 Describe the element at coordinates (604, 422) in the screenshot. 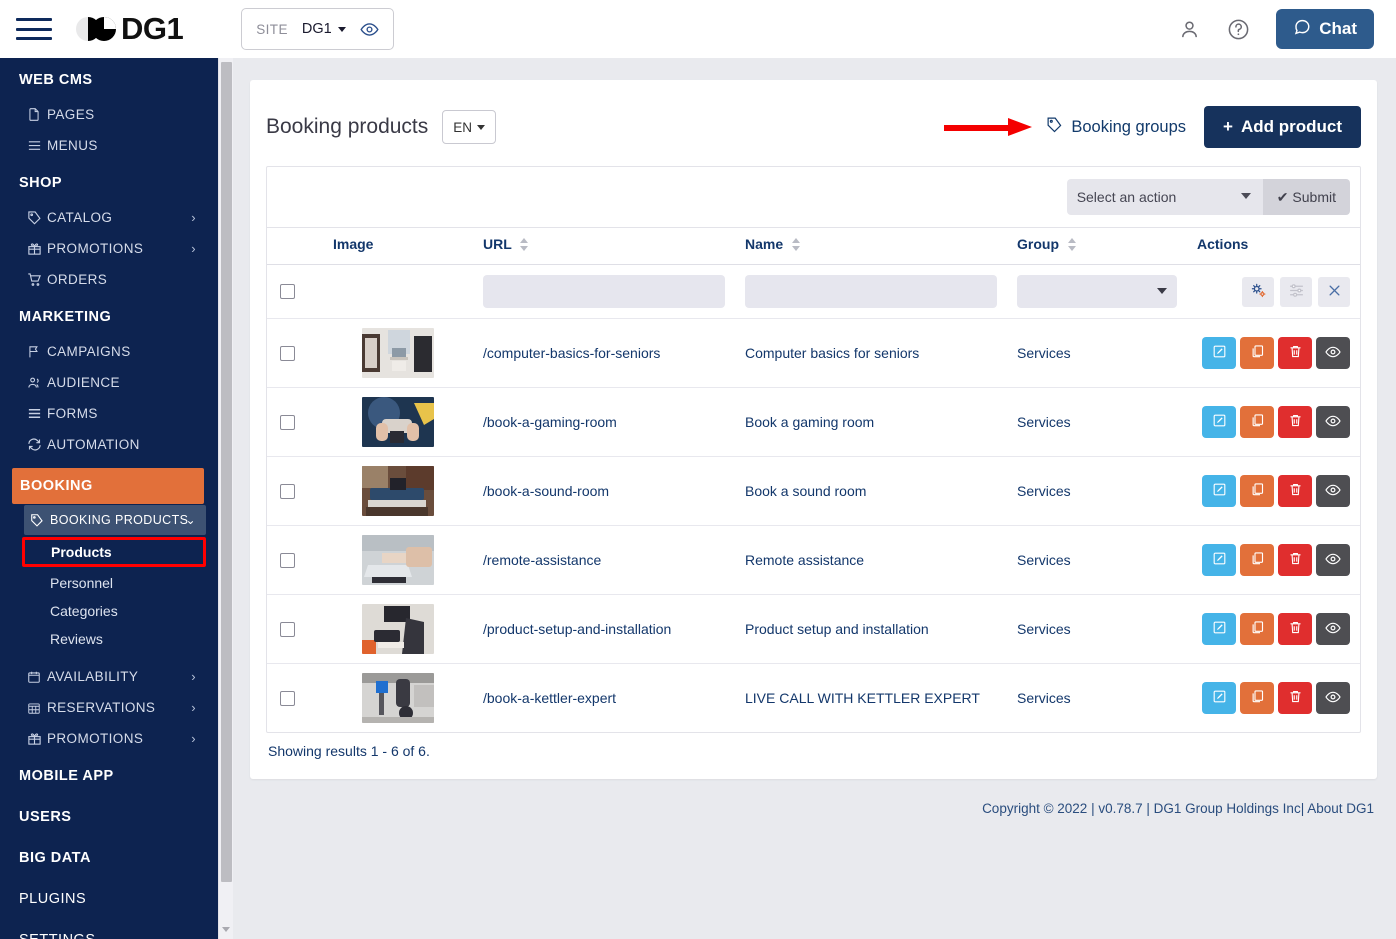

I see `row-url: /book-a-gaming-room` at that location.